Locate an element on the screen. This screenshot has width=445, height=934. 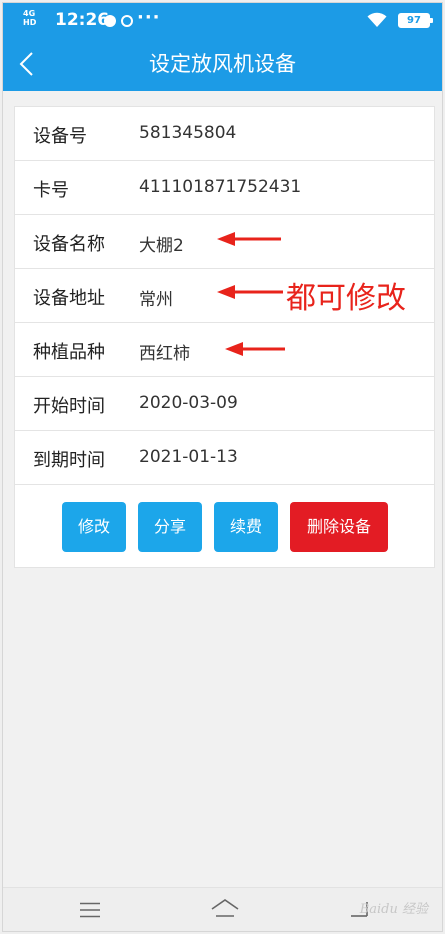
renew-button: 续费 is located at coordinates (246, 527).